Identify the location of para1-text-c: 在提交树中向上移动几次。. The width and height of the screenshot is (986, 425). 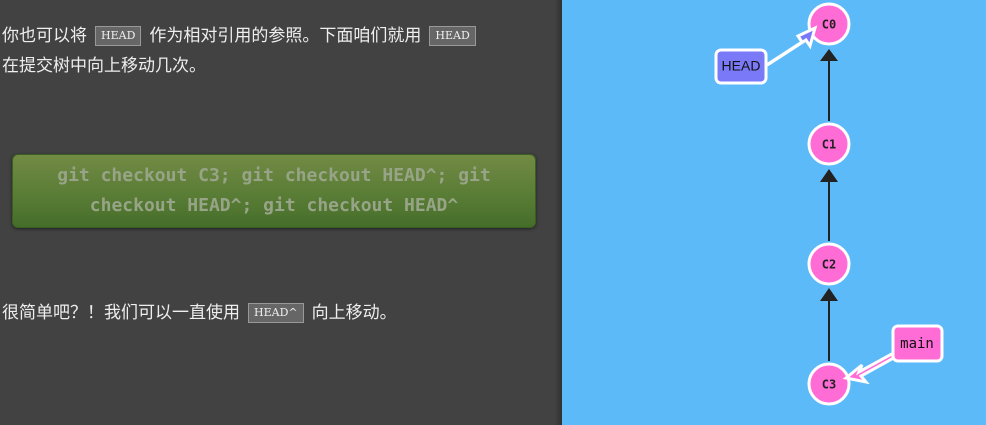
(104, 66).